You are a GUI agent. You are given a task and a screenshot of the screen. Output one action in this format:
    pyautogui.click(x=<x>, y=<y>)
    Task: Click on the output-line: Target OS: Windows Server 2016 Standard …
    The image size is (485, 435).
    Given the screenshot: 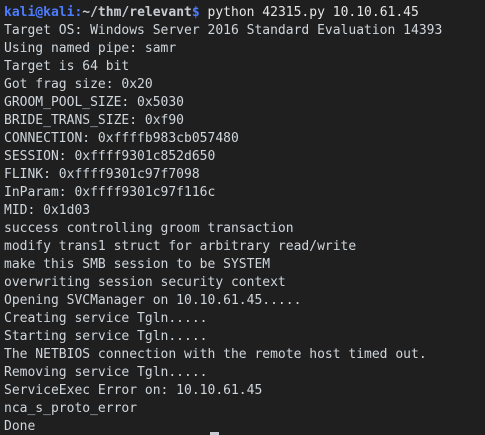 What is the action you would take?
    pyautogui.click(x=223, y=30)
    